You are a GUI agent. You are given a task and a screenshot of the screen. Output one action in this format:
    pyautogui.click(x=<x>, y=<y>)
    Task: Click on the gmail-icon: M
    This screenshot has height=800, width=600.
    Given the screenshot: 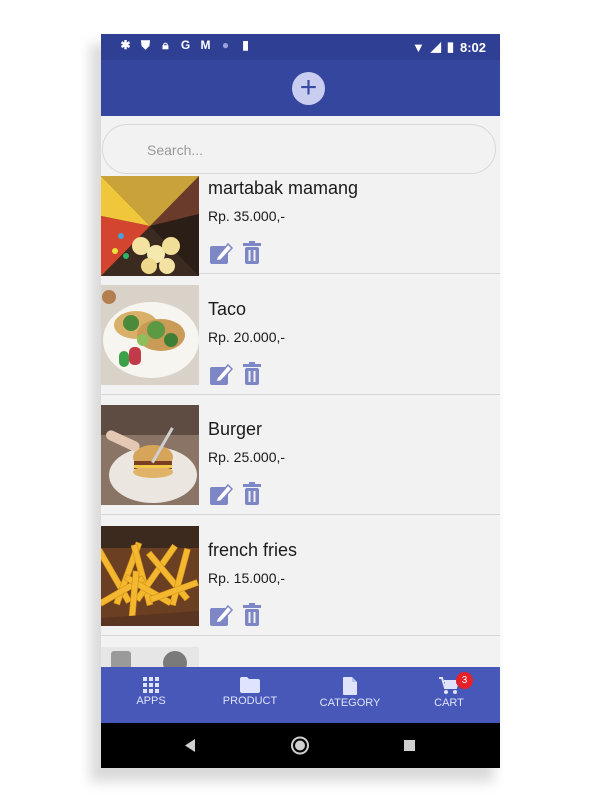 What is the action you would take?
    pyautogui.click(x=205, y=45)
    